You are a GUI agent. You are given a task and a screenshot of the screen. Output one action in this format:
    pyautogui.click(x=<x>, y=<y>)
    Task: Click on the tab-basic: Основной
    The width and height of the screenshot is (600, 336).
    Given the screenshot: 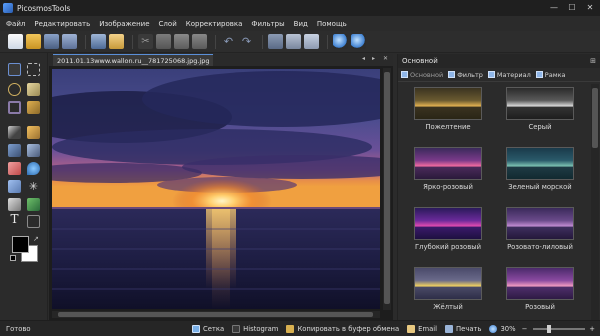 What is the action you would take?
    pyautogui.click(x=422, y=75)
    